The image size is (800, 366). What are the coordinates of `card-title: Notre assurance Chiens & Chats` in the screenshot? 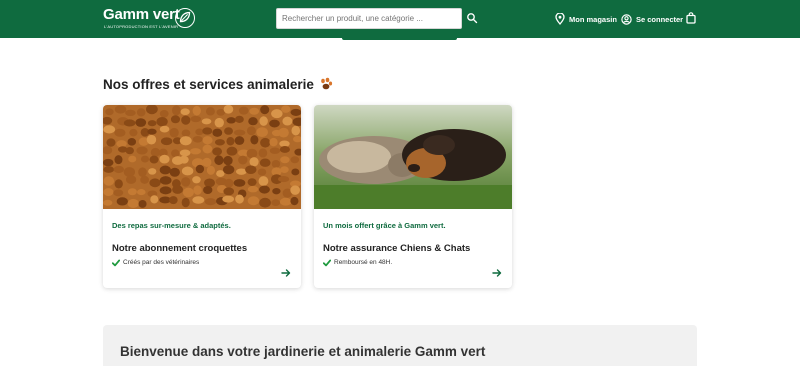 It's located at (397, 248).